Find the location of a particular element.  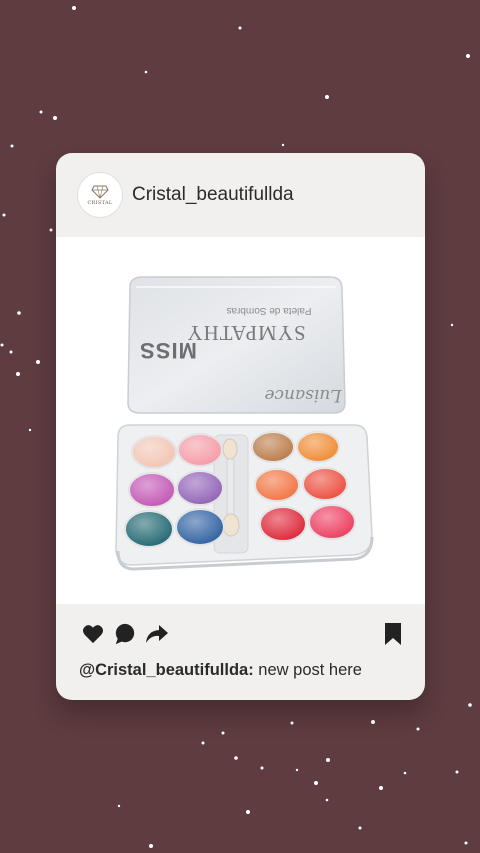

diamond-logo-icon is located at coordinates (100, 192).